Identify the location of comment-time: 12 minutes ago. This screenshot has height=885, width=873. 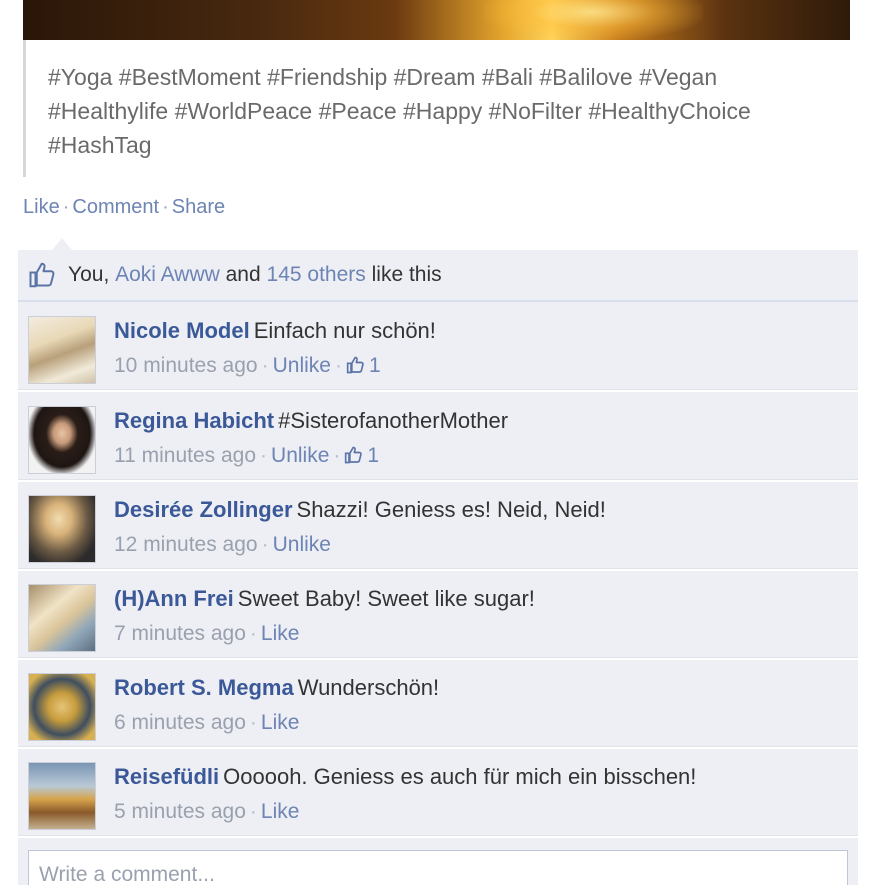
(186, 544).